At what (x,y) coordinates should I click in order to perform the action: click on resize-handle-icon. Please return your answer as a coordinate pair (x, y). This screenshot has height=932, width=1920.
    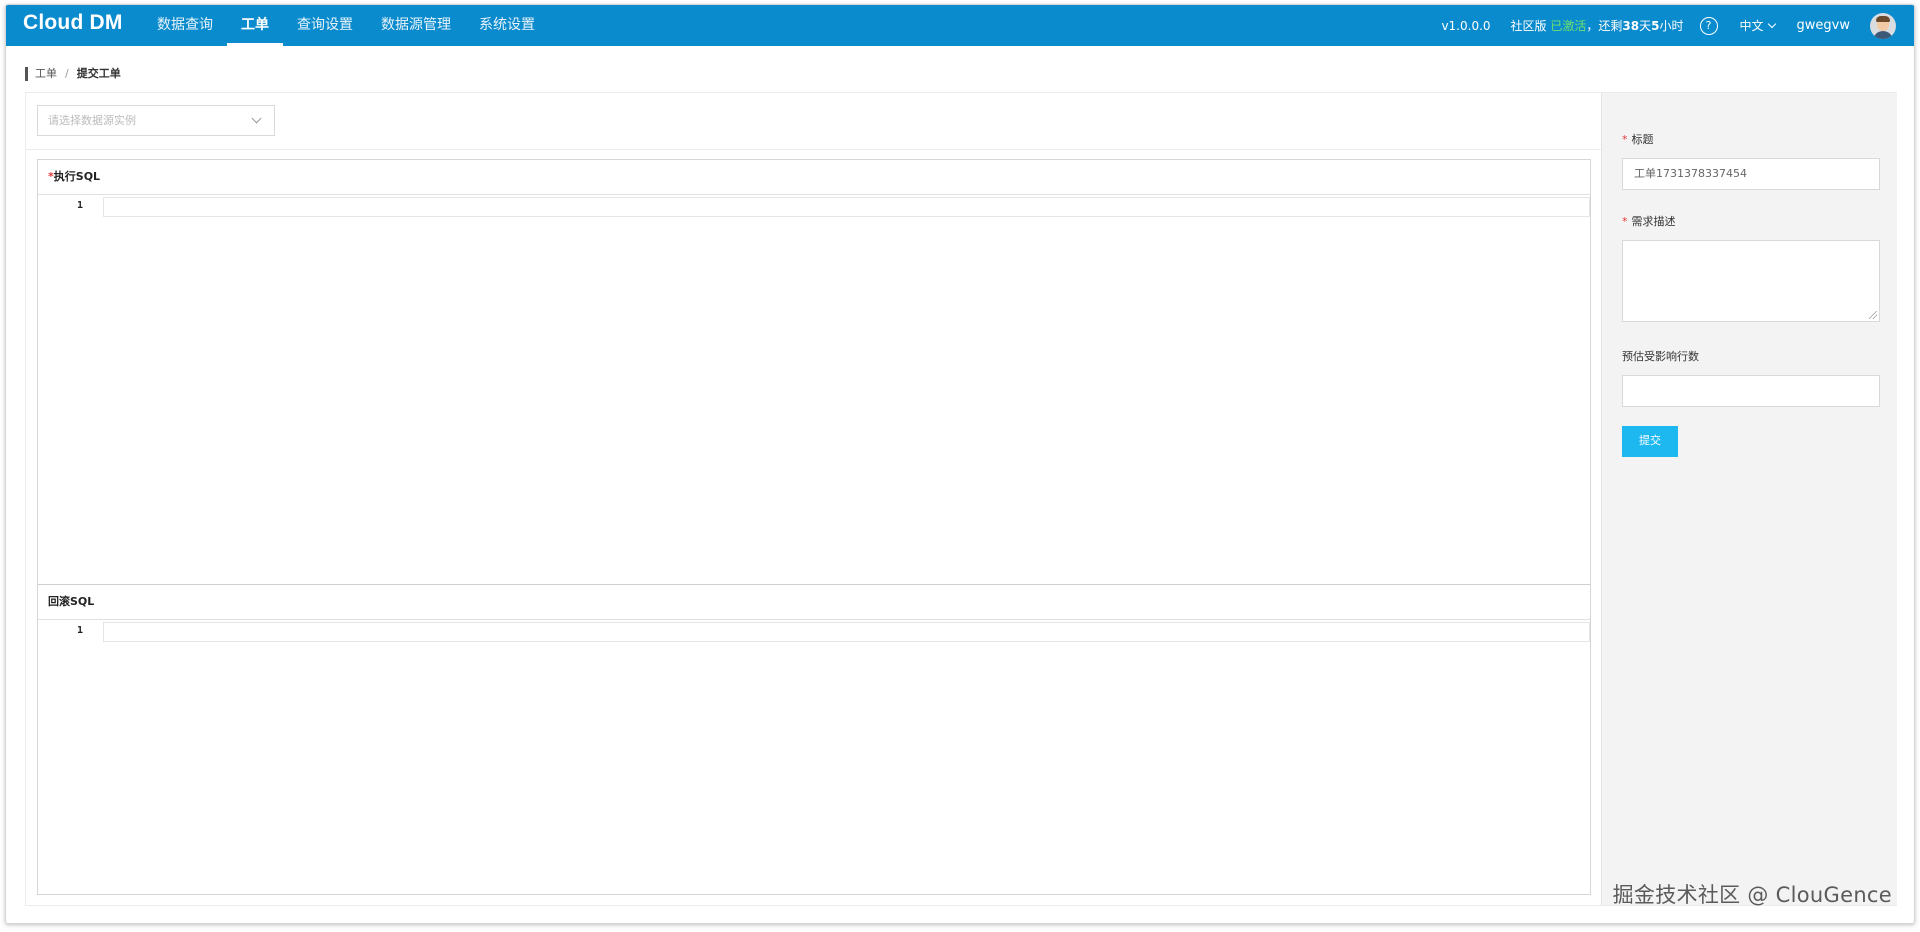
    Looking at the image, I should click on (1873, 315).